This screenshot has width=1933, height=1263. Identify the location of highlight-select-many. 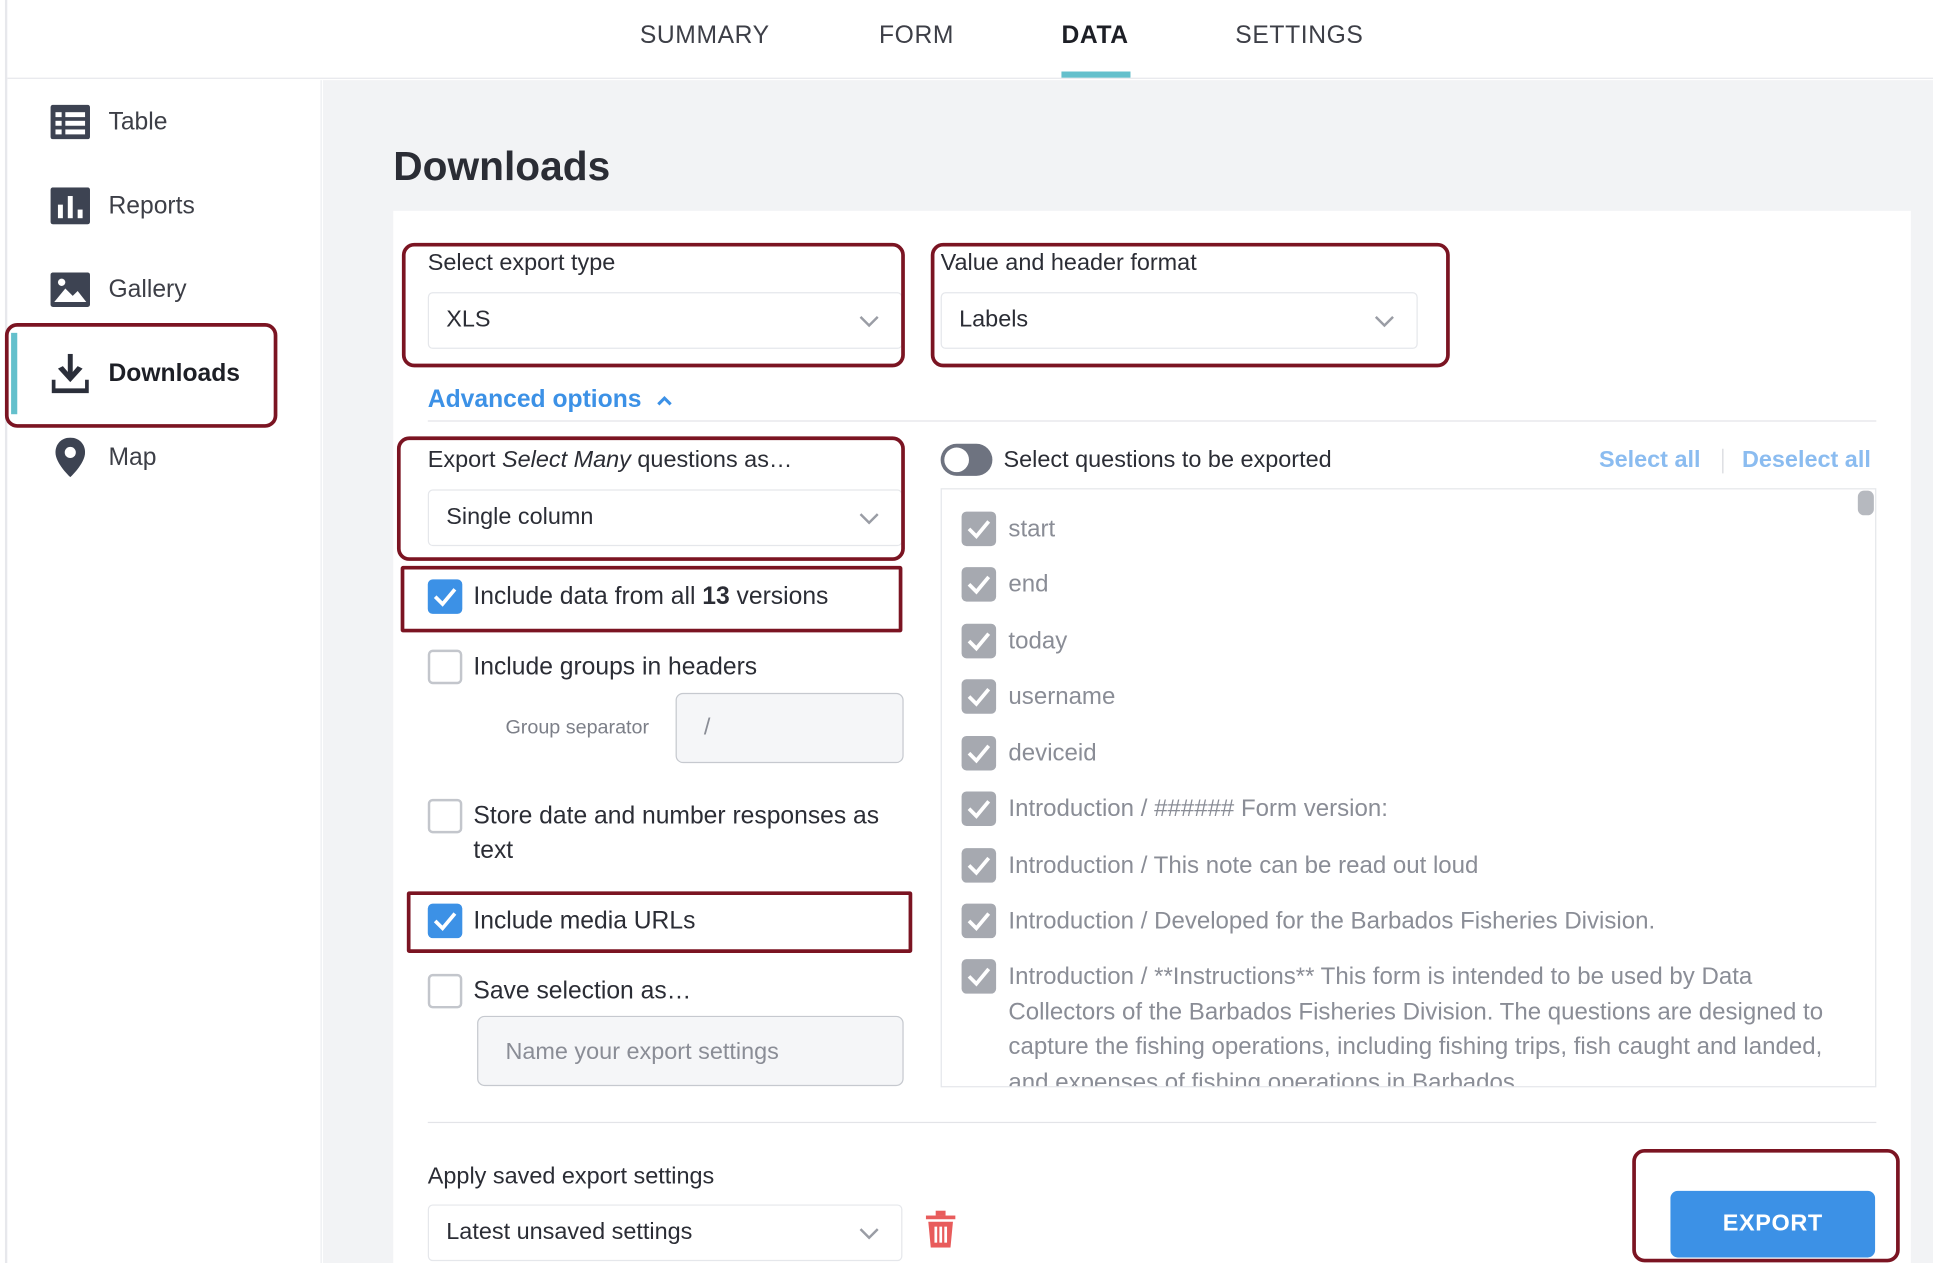
(650, 498).